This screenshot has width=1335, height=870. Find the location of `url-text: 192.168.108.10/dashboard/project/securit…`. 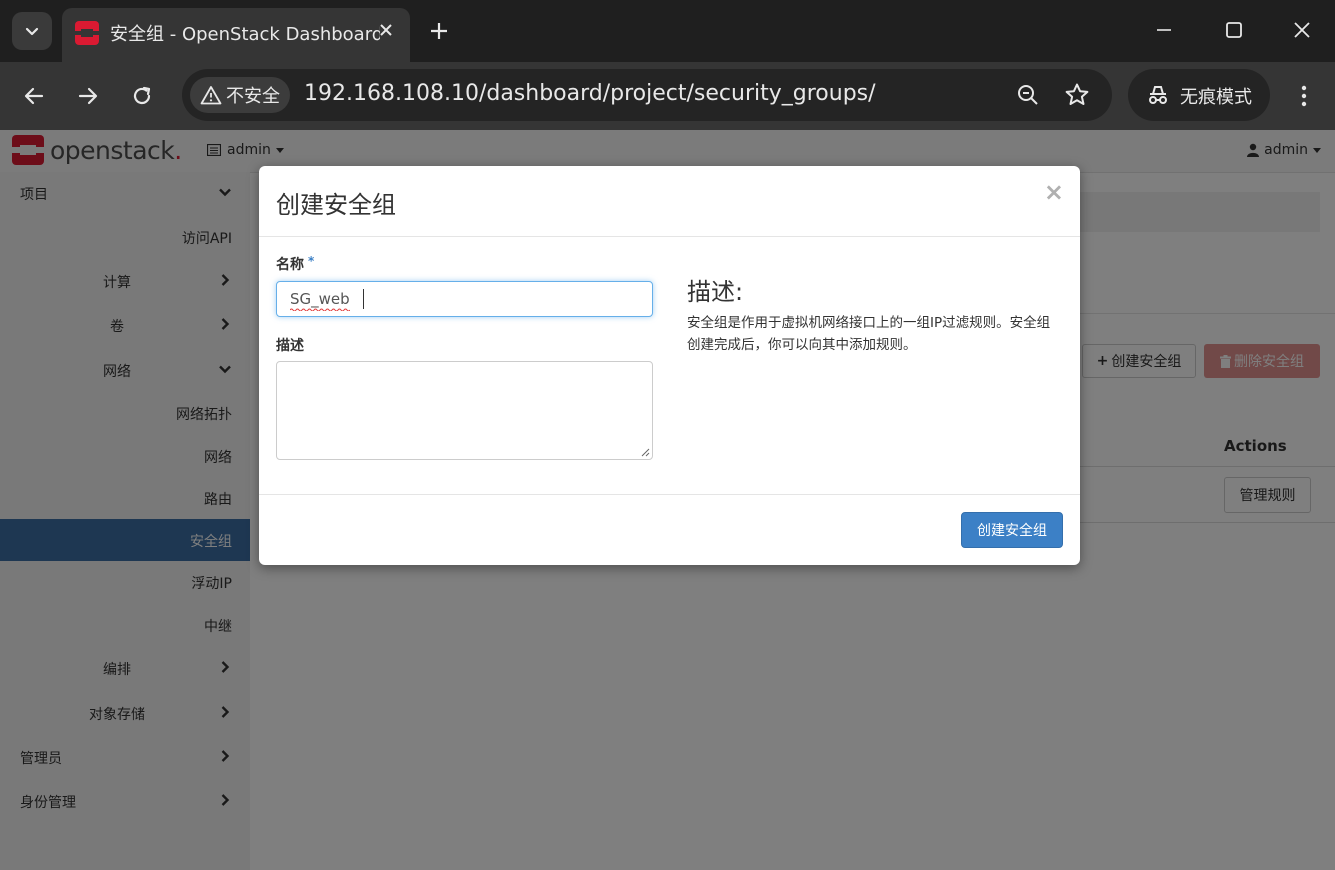

url-text: 192.168.108.10/dashboard/project/securit… is located at coordinates (590, 93).